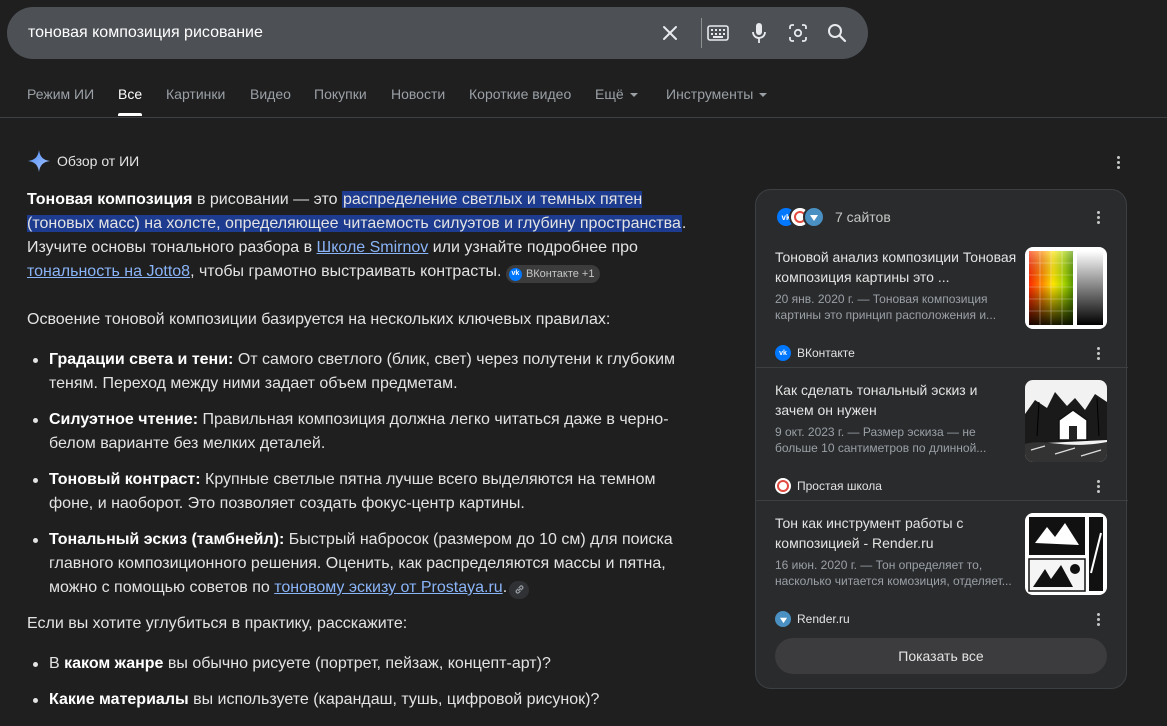 The image size is (1167, 726). What do you see at coordinates (57, 663) in the screenshot?
I see `question-pre: В` at bounding box center [57, 663].